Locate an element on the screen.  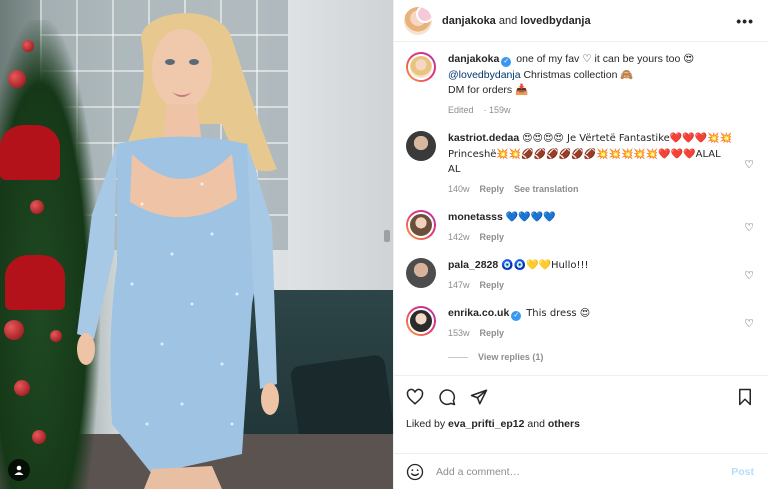
emoji-smile-icon is located at coordinates (415, 472).